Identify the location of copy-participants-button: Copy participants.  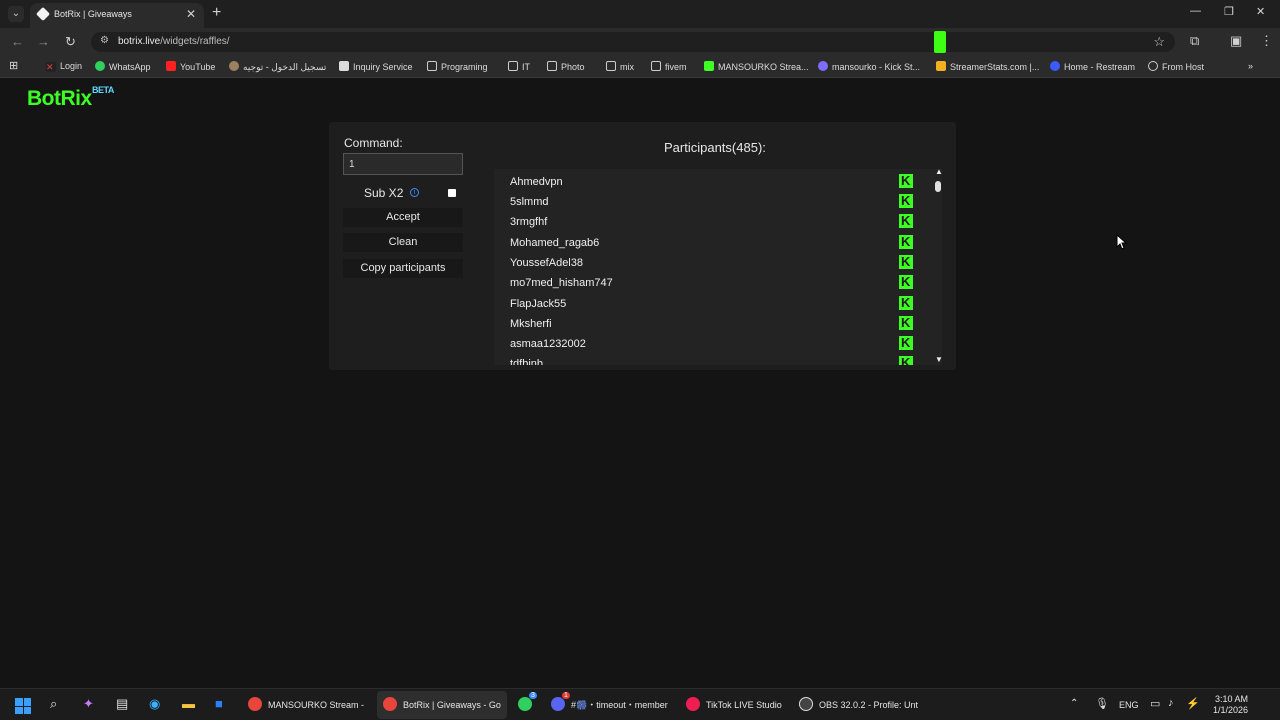
(403, 268).